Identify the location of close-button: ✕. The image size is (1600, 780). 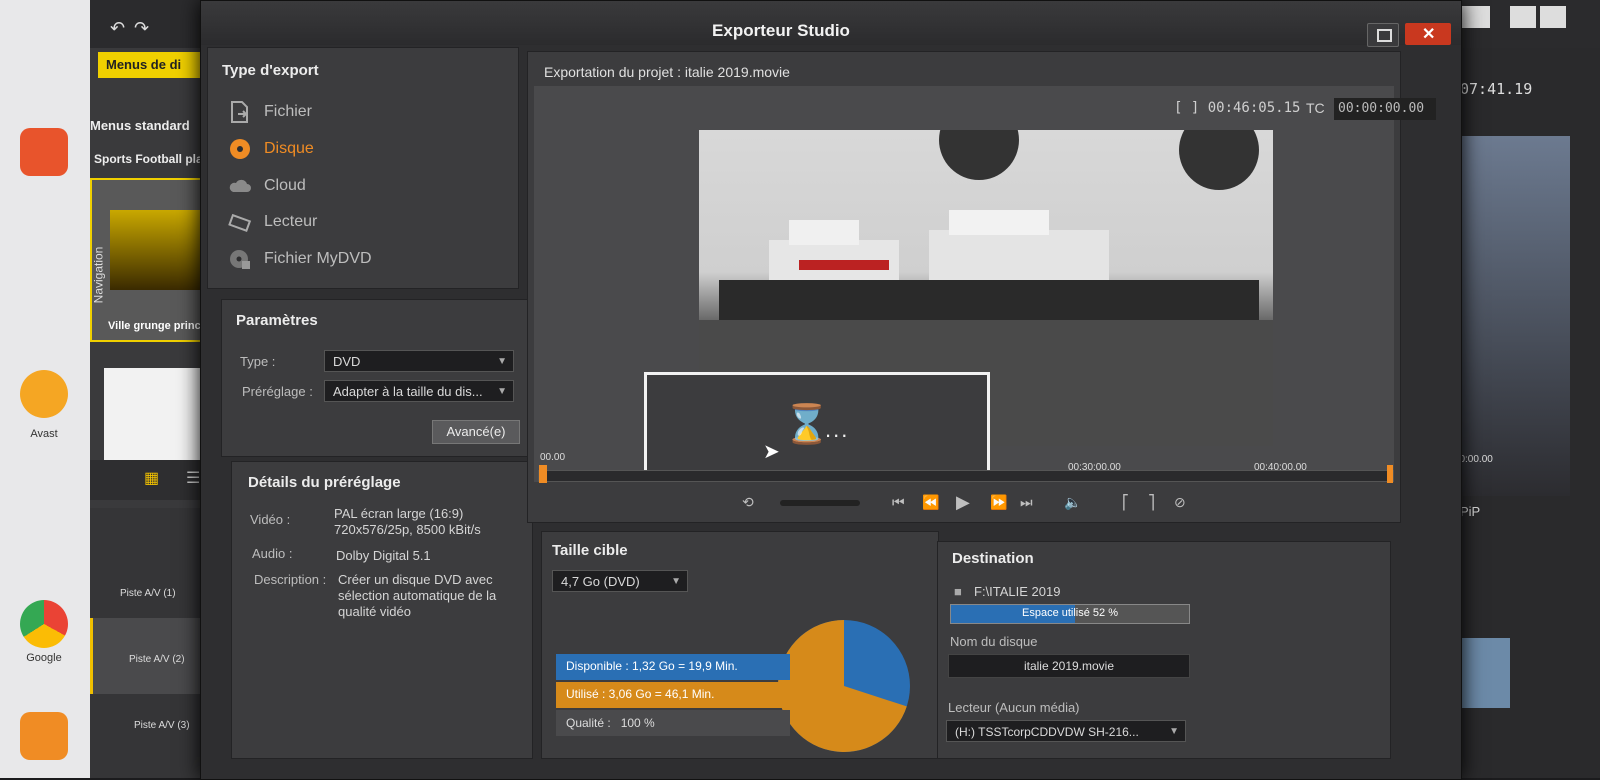
(1428, 34).